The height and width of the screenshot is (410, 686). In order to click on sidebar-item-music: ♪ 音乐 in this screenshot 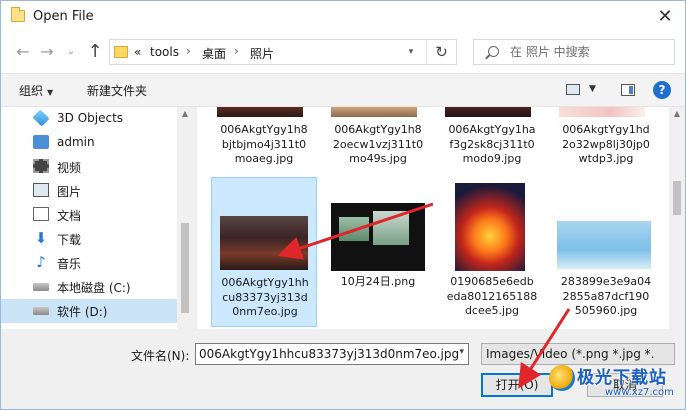, I will do `click(89, 263)`.